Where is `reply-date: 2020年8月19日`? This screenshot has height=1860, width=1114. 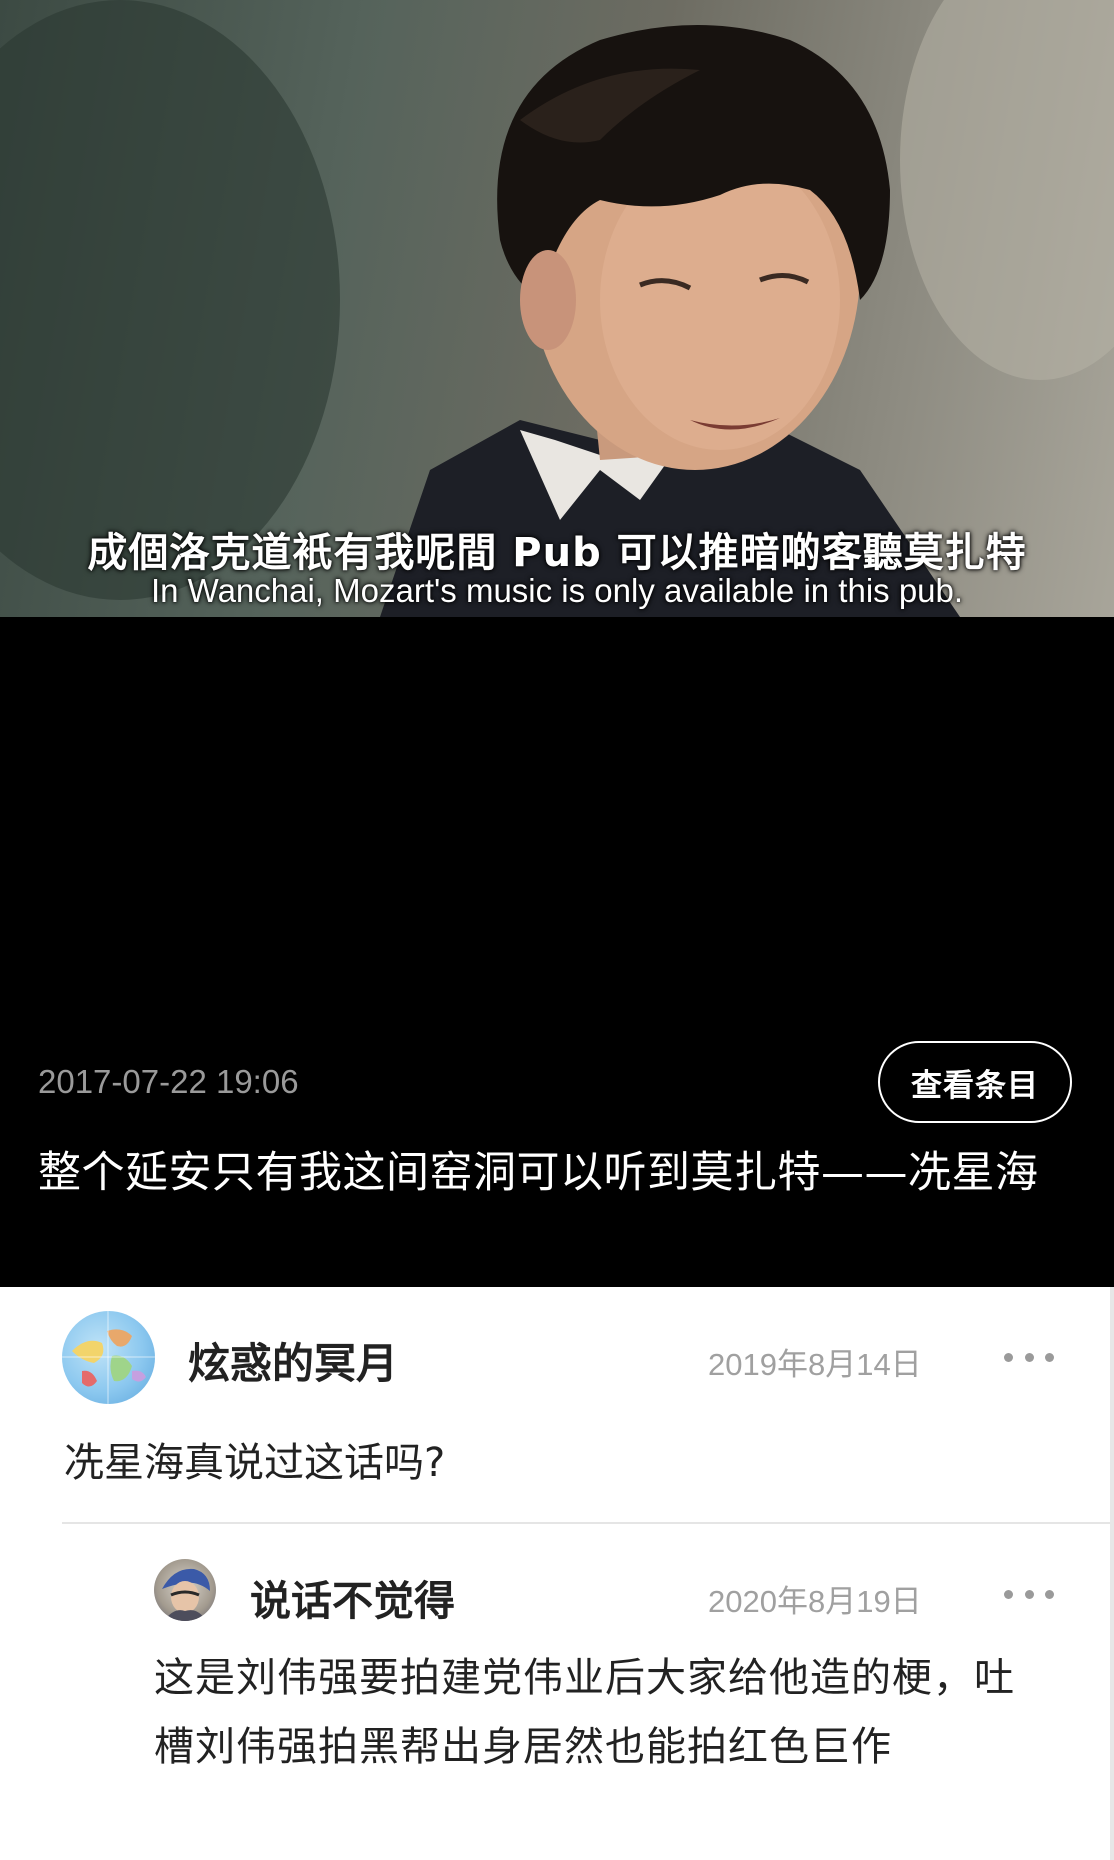
reply-date: 2020年8月19日 is located at coordinates (815, 1601).